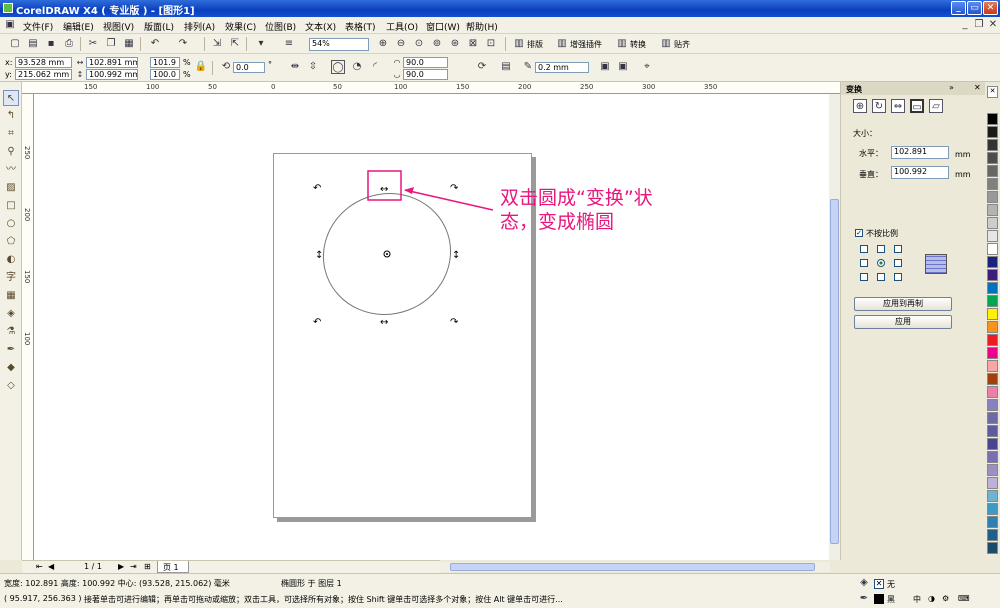 The width and height of the screenshot is (1000, 608). I want to click on skew-handle-right: ↕, so click(456, 255).